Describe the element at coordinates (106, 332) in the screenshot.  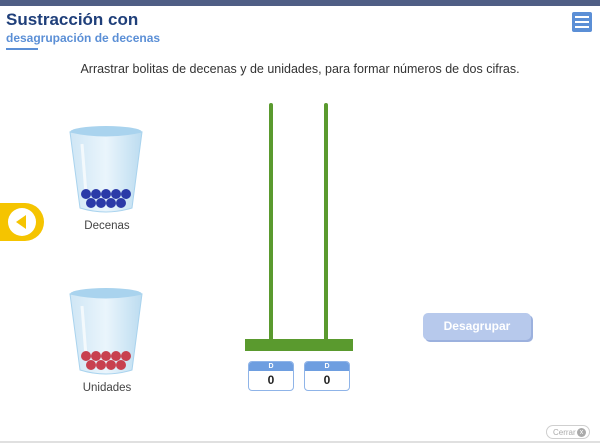
I see `unidades-glass` at that location.